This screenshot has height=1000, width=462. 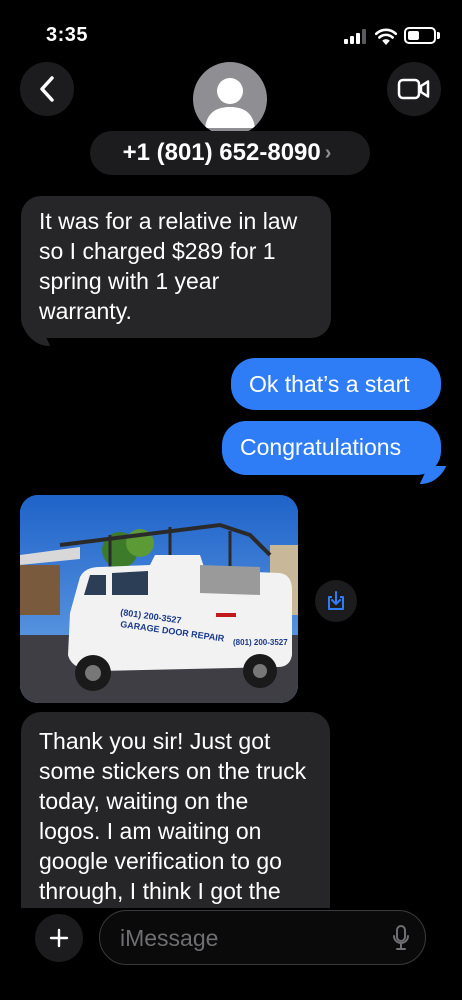 I want to click on message-text: Congratulations, so click(x=321, y=447).